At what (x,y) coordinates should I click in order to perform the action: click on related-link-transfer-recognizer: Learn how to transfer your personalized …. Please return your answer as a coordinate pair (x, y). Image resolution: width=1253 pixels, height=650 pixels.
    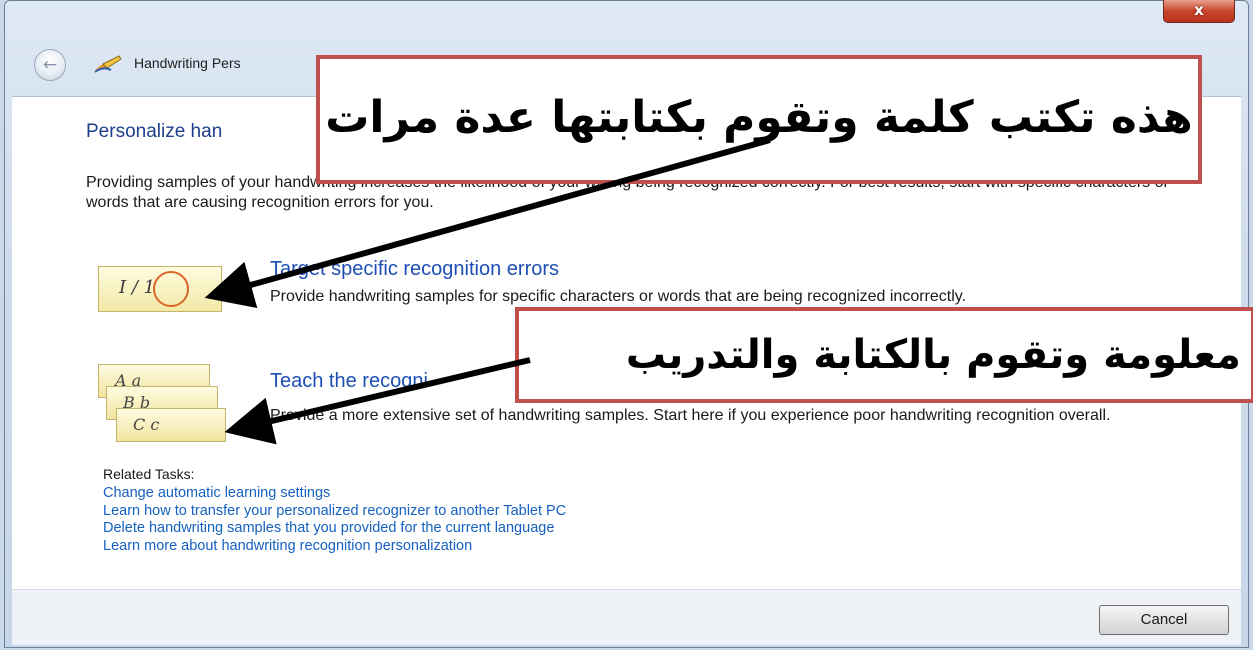
    Looking at the image, I should click on (334, 512).